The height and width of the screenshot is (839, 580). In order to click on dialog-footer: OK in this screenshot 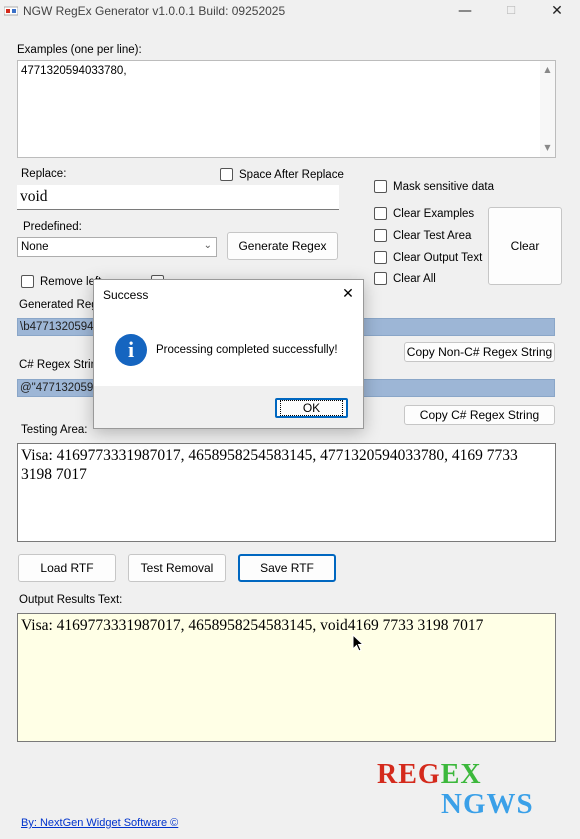, I will do `click(228, 407)`.